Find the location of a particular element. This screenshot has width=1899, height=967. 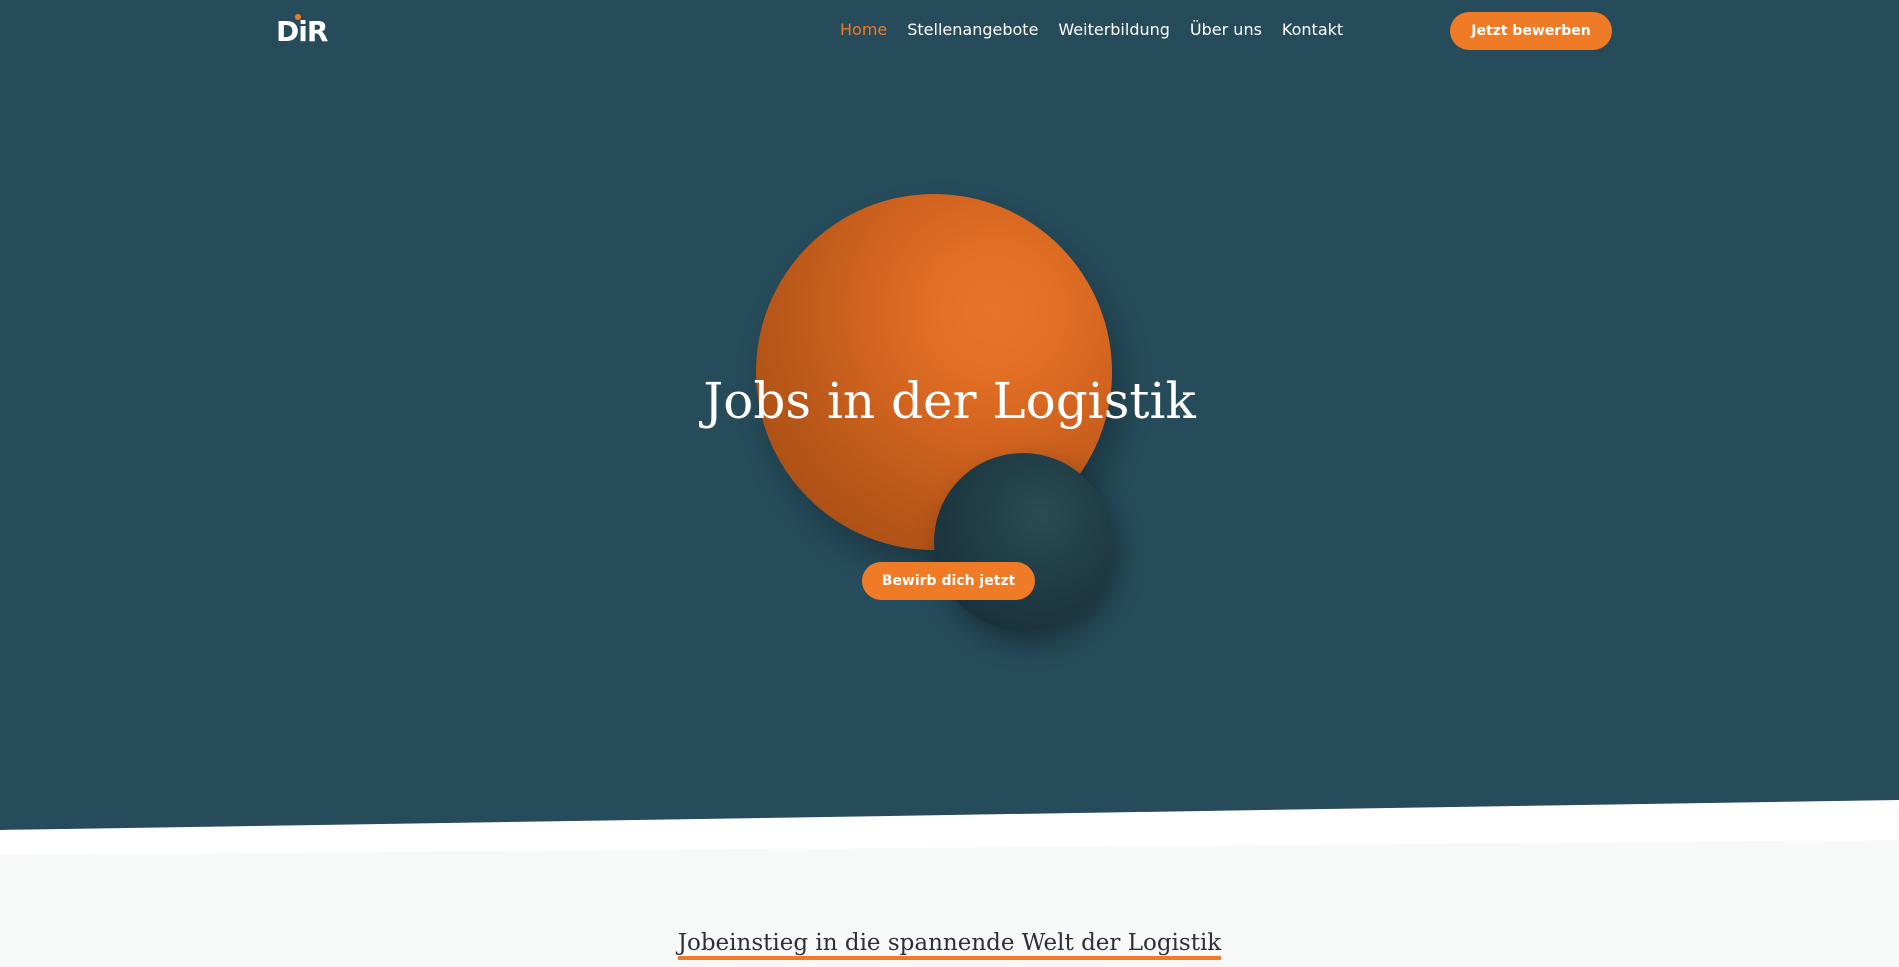

nav-item-weiterbildung: Weiterbildung is located at coordinates (1114, 29).